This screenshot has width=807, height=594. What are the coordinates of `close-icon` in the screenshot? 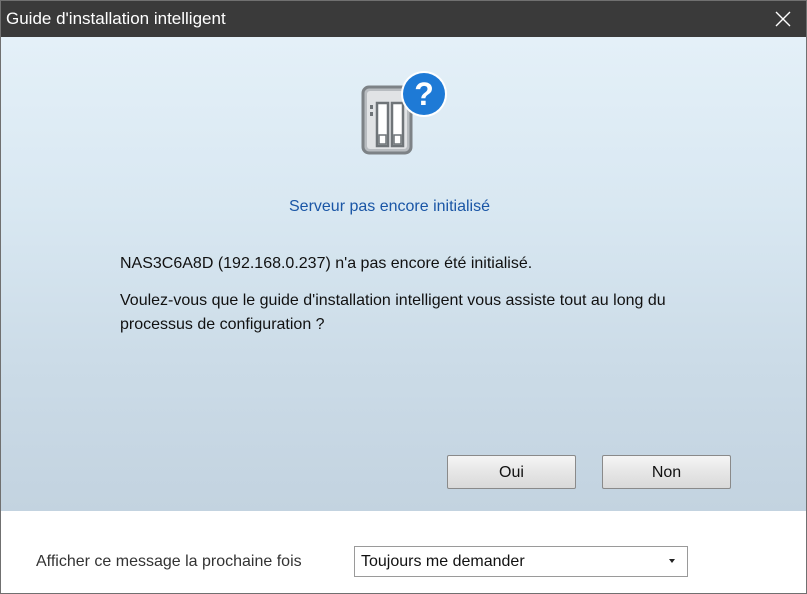 It's located at (783, 19).